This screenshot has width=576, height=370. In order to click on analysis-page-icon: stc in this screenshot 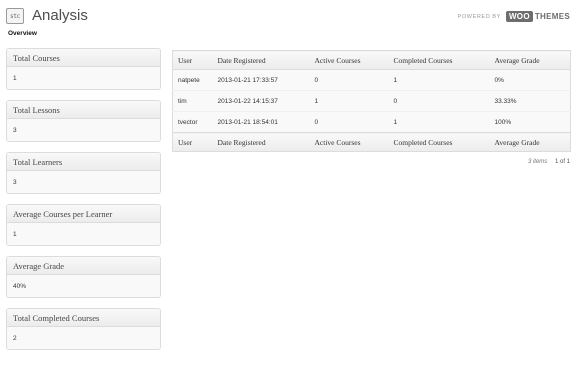, I will do `click(15, 16)`.